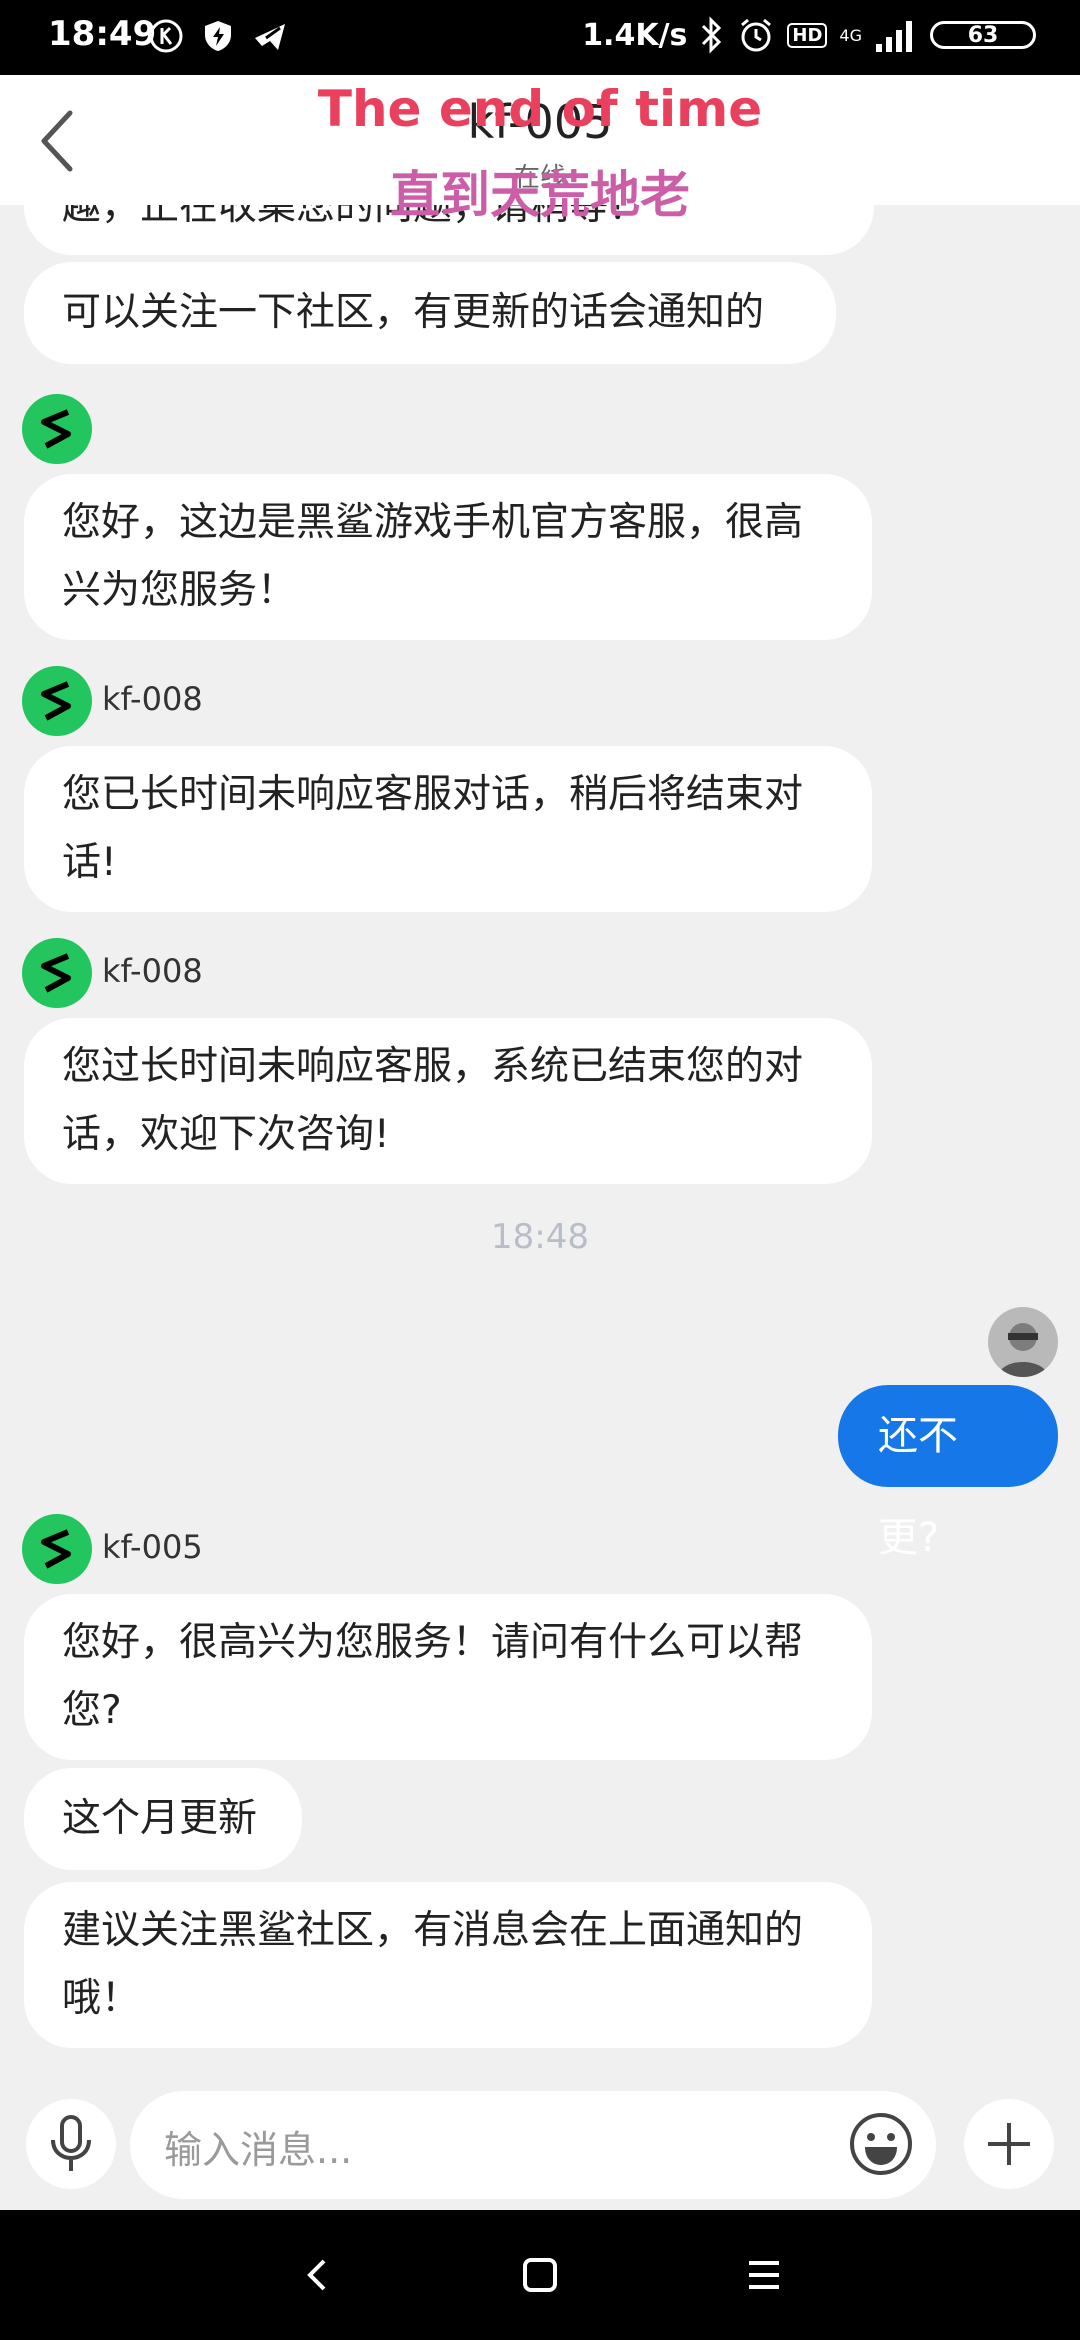 This screenshot has width=1080, height=2340. Describe the element at coordinates (540, 109) in the screenshot. I see `overlay-text-english: The end of time` at that location.